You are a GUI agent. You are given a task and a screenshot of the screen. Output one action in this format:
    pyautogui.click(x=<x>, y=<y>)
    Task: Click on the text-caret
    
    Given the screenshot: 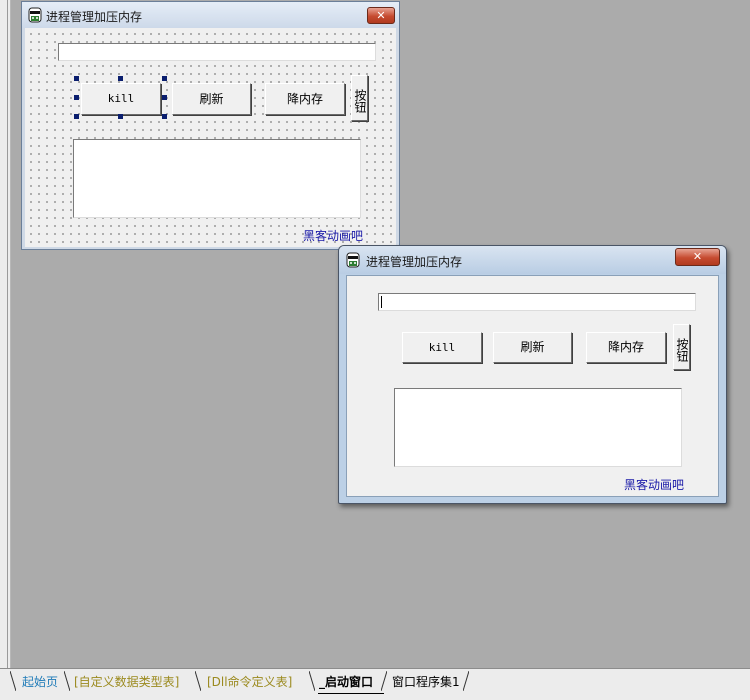 What is the action you would take?
    pyautogui.click(x=381, y=302)
    